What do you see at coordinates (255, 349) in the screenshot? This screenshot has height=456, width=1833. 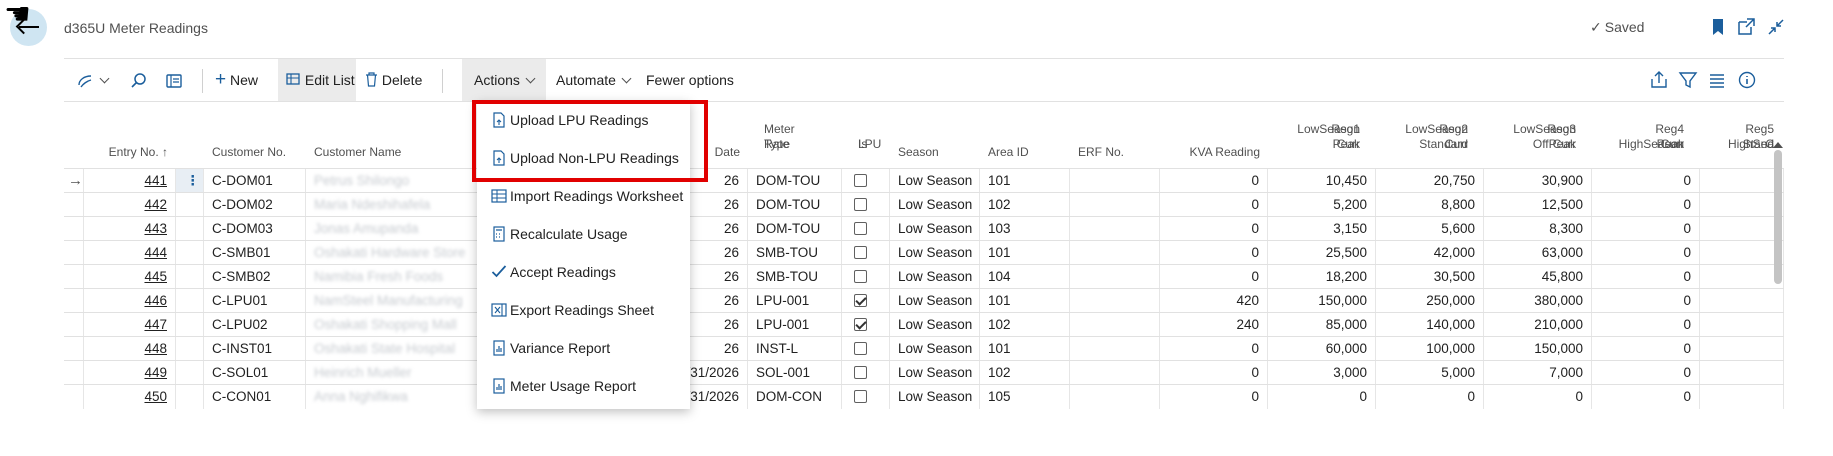 I see `cell-customer-no: C-INST01` at bounding box center [255, 349].